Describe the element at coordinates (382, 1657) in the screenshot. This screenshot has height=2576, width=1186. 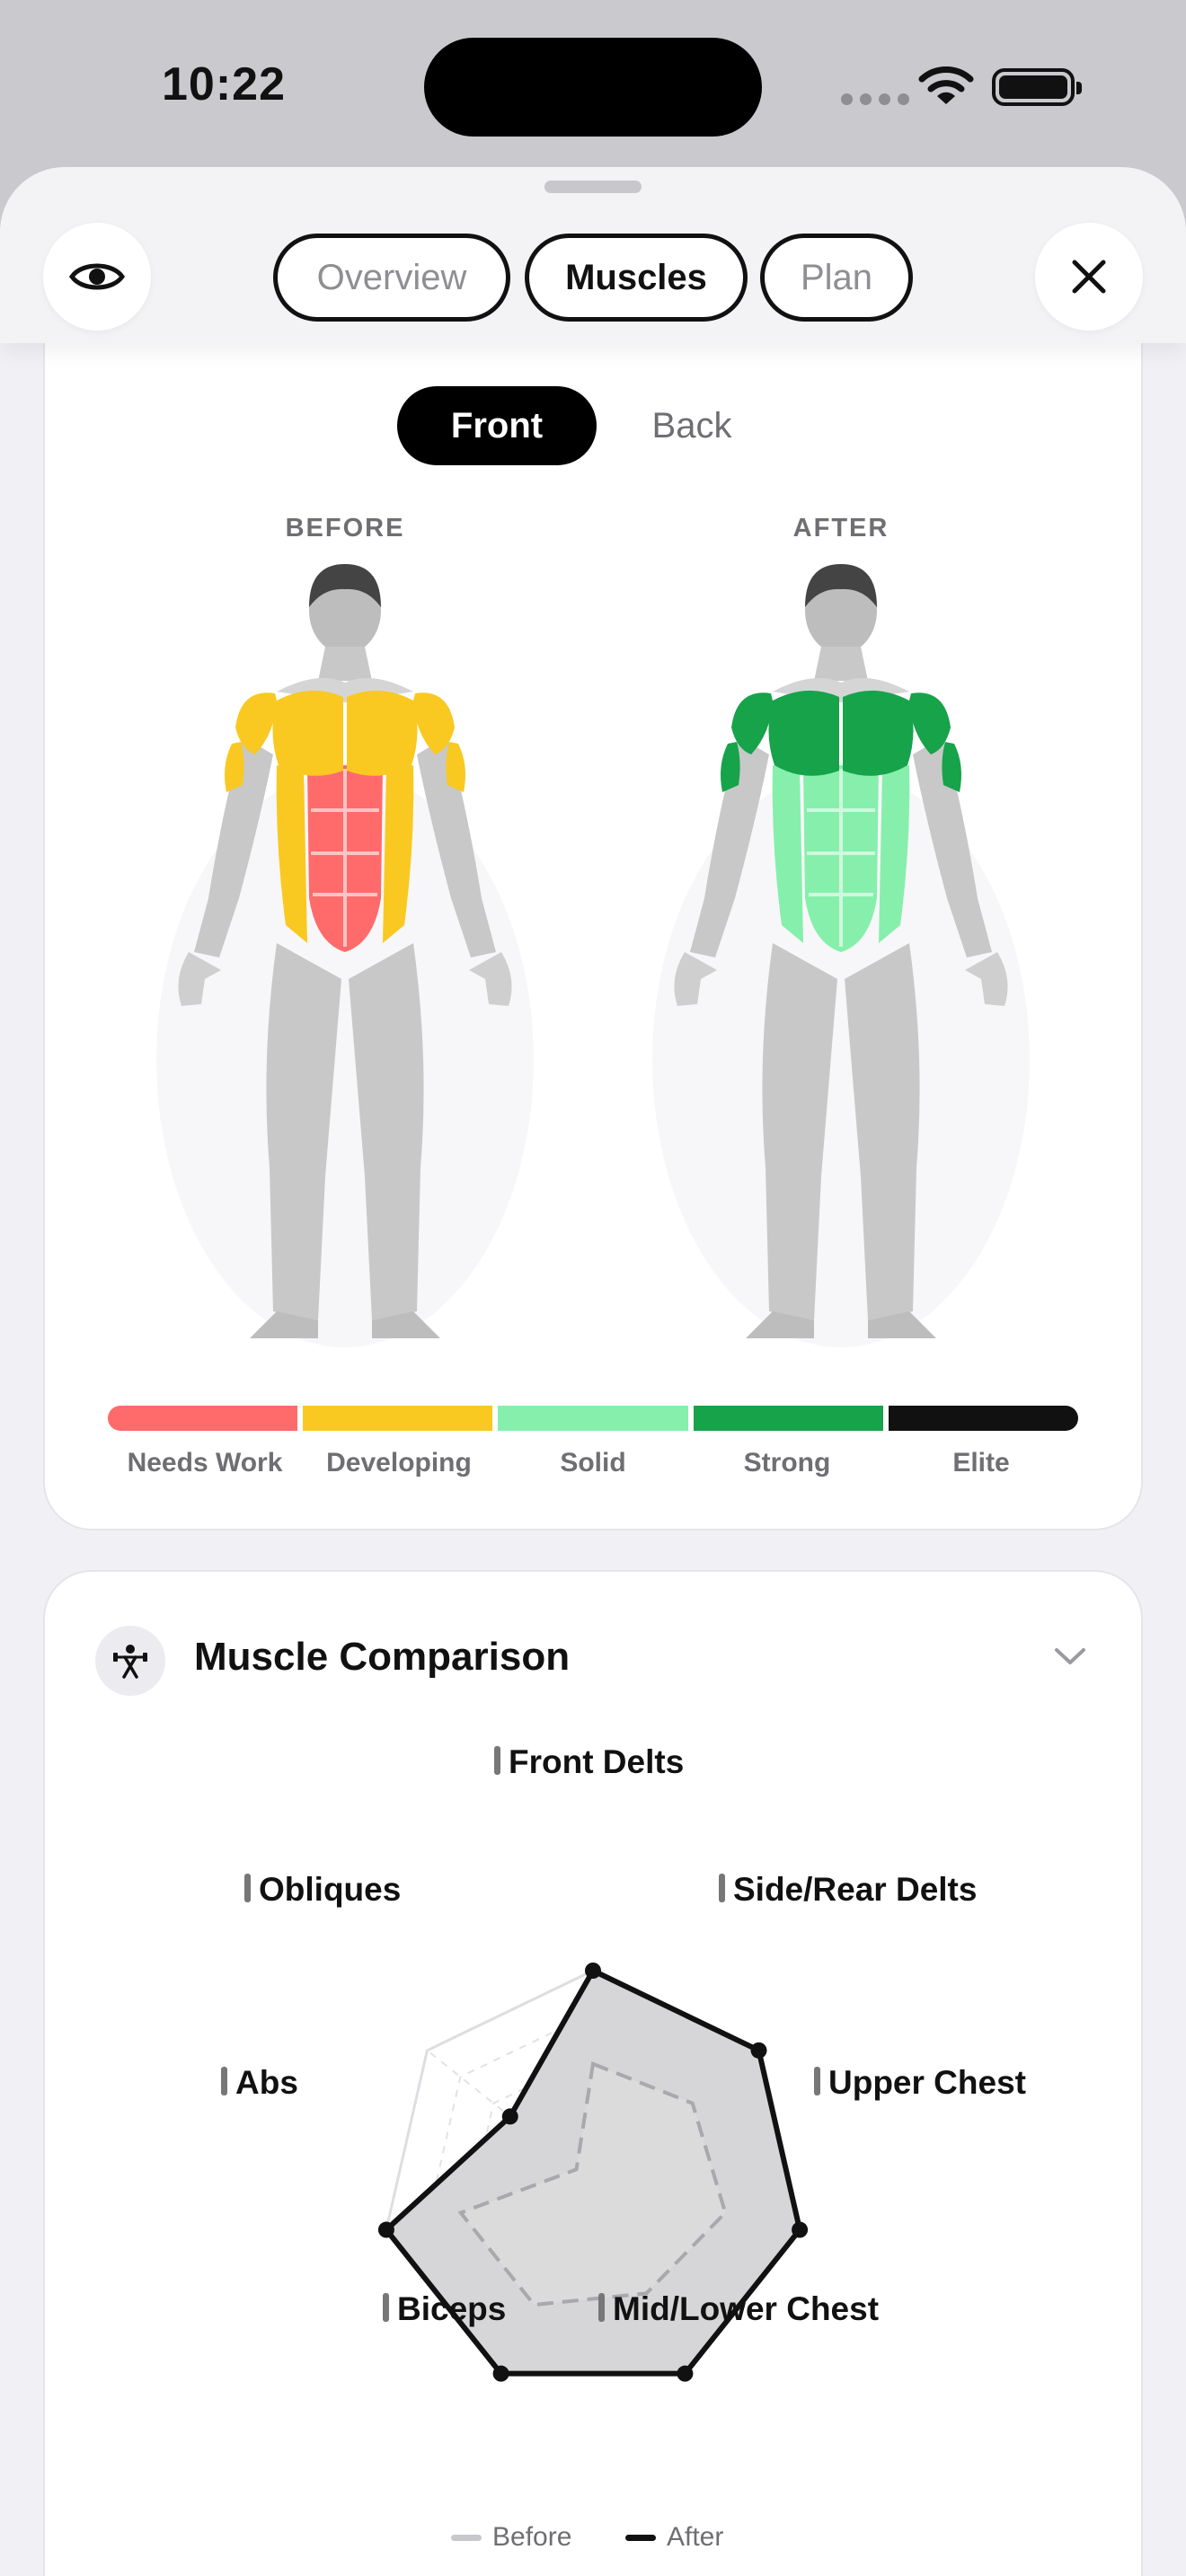
I see `comparison-title: Muscle Comparison` at that location.